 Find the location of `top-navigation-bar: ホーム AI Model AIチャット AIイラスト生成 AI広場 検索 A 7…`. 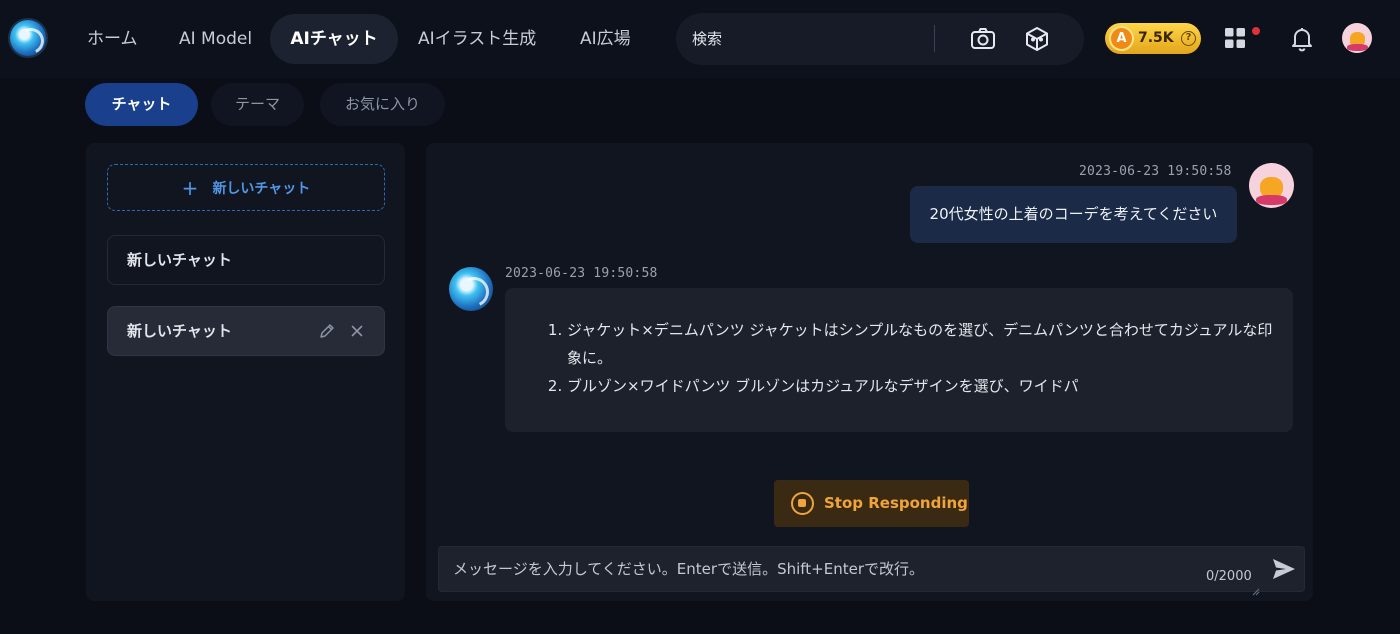

top-navigation-bar: ホーム AI Model AIチャット AIイラスト生成 AI広場 検索 A 7… is located at coordinates (700, 39).